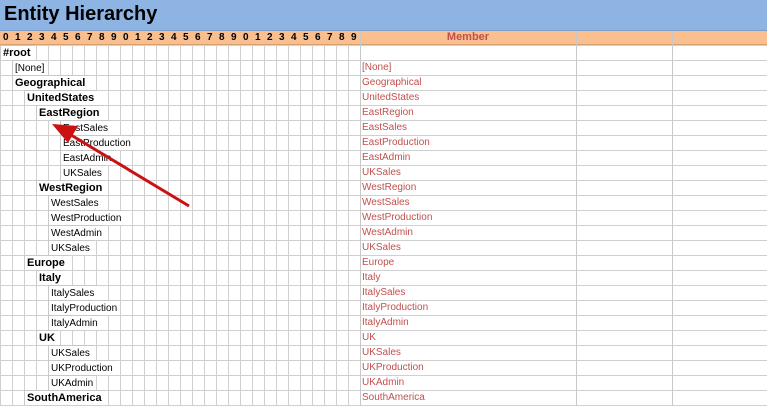 The width and height of the screenshot is (767, 406). What do you see at coordinates (371, 277) in the screenshot?
I see `member-value: Italy` at bounding box center [371, 277].